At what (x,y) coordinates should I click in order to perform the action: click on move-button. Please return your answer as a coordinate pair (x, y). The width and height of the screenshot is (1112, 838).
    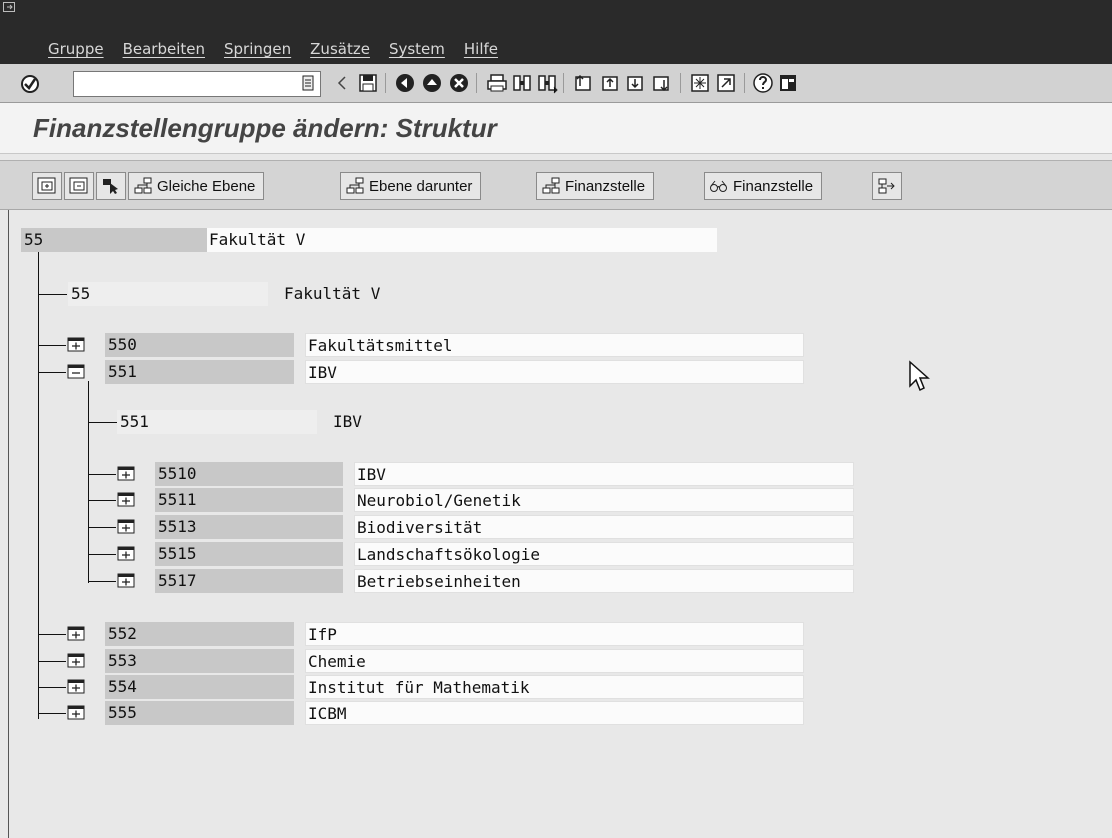
    Looking at the image, I should click on (887, 186).